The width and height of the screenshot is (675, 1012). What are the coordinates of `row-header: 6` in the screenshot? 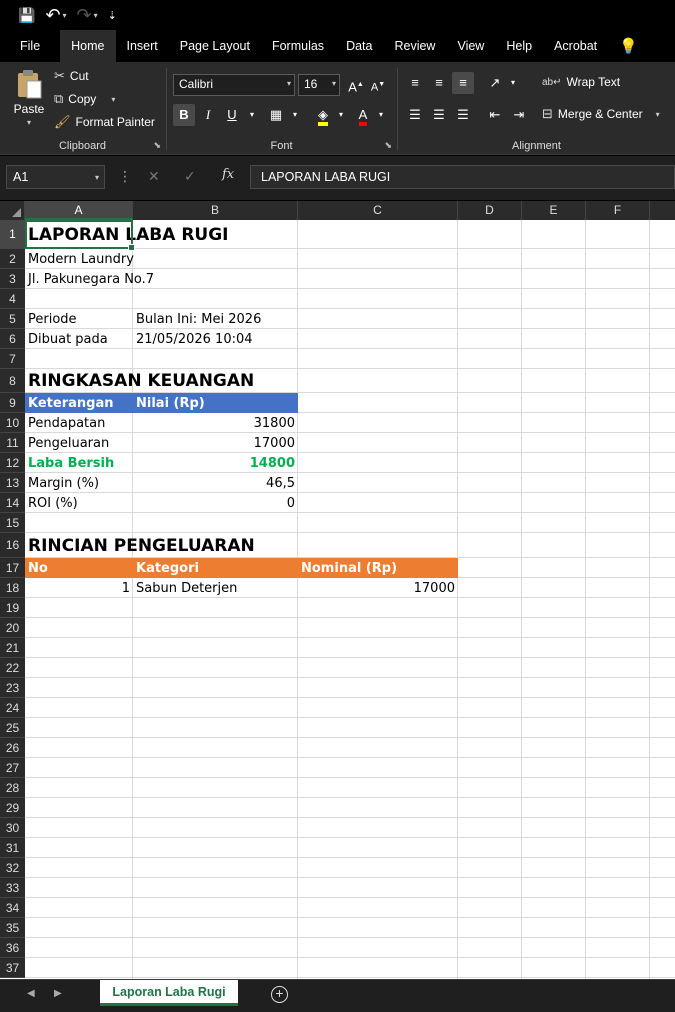 It's located at (12, 339).